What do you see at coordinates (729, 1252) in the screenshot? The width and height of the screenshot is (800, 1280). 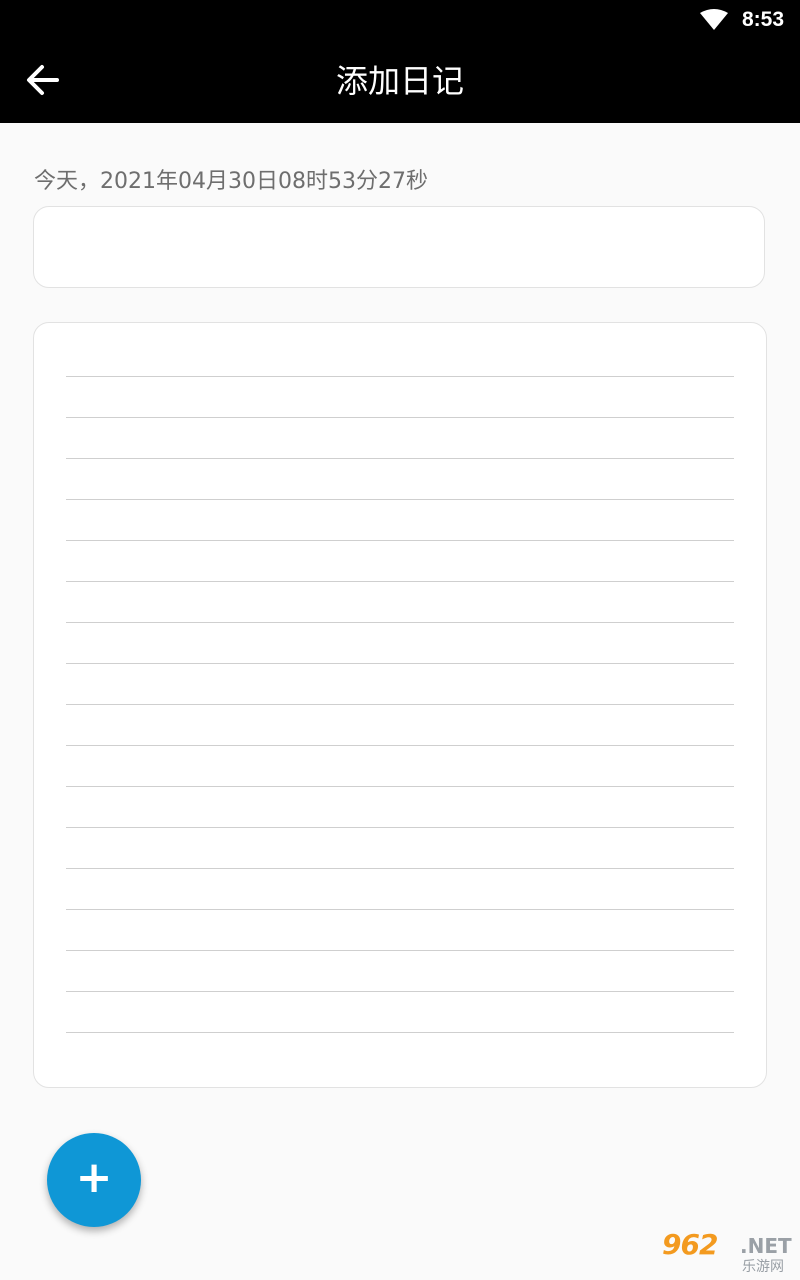 I see `watermark-logo: 962 .NET 乐游网` at bounding box center [729, 1252].